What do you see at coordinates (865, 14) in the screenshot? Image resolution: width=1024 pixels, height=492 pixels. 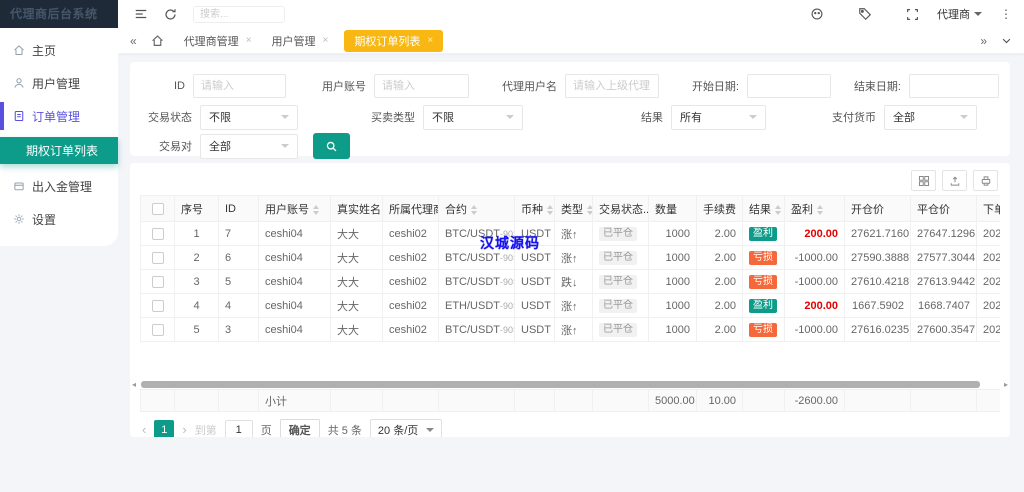 I see `tag-icon` at bounding box center [865, 14].